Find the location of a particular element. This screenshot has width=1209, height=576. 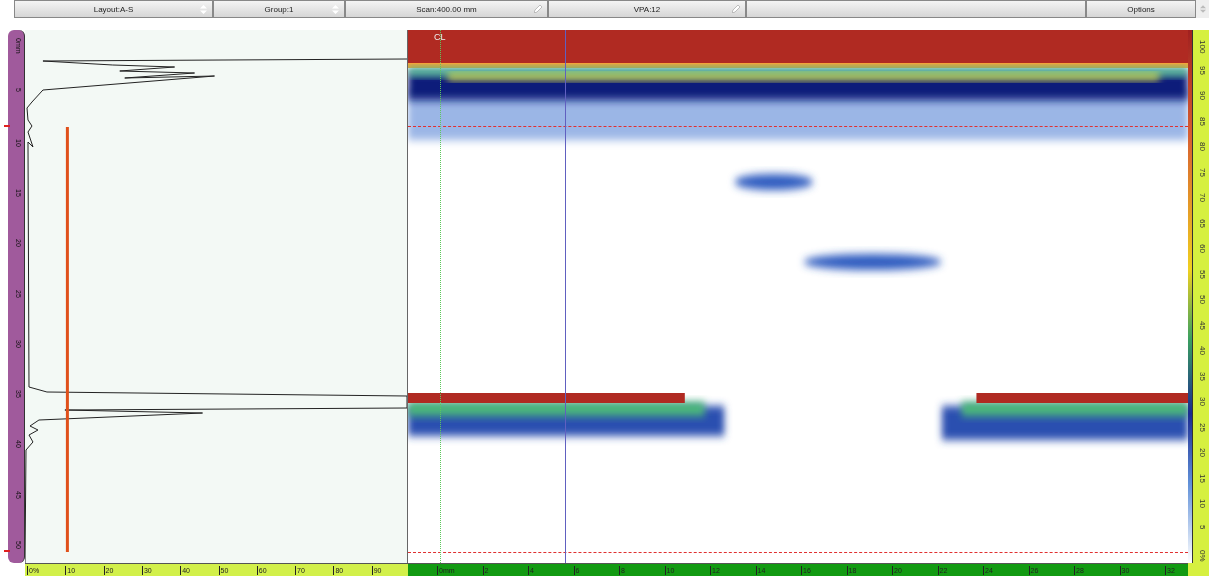

ruler-label: 40 is located at coordinates (1202, 350).